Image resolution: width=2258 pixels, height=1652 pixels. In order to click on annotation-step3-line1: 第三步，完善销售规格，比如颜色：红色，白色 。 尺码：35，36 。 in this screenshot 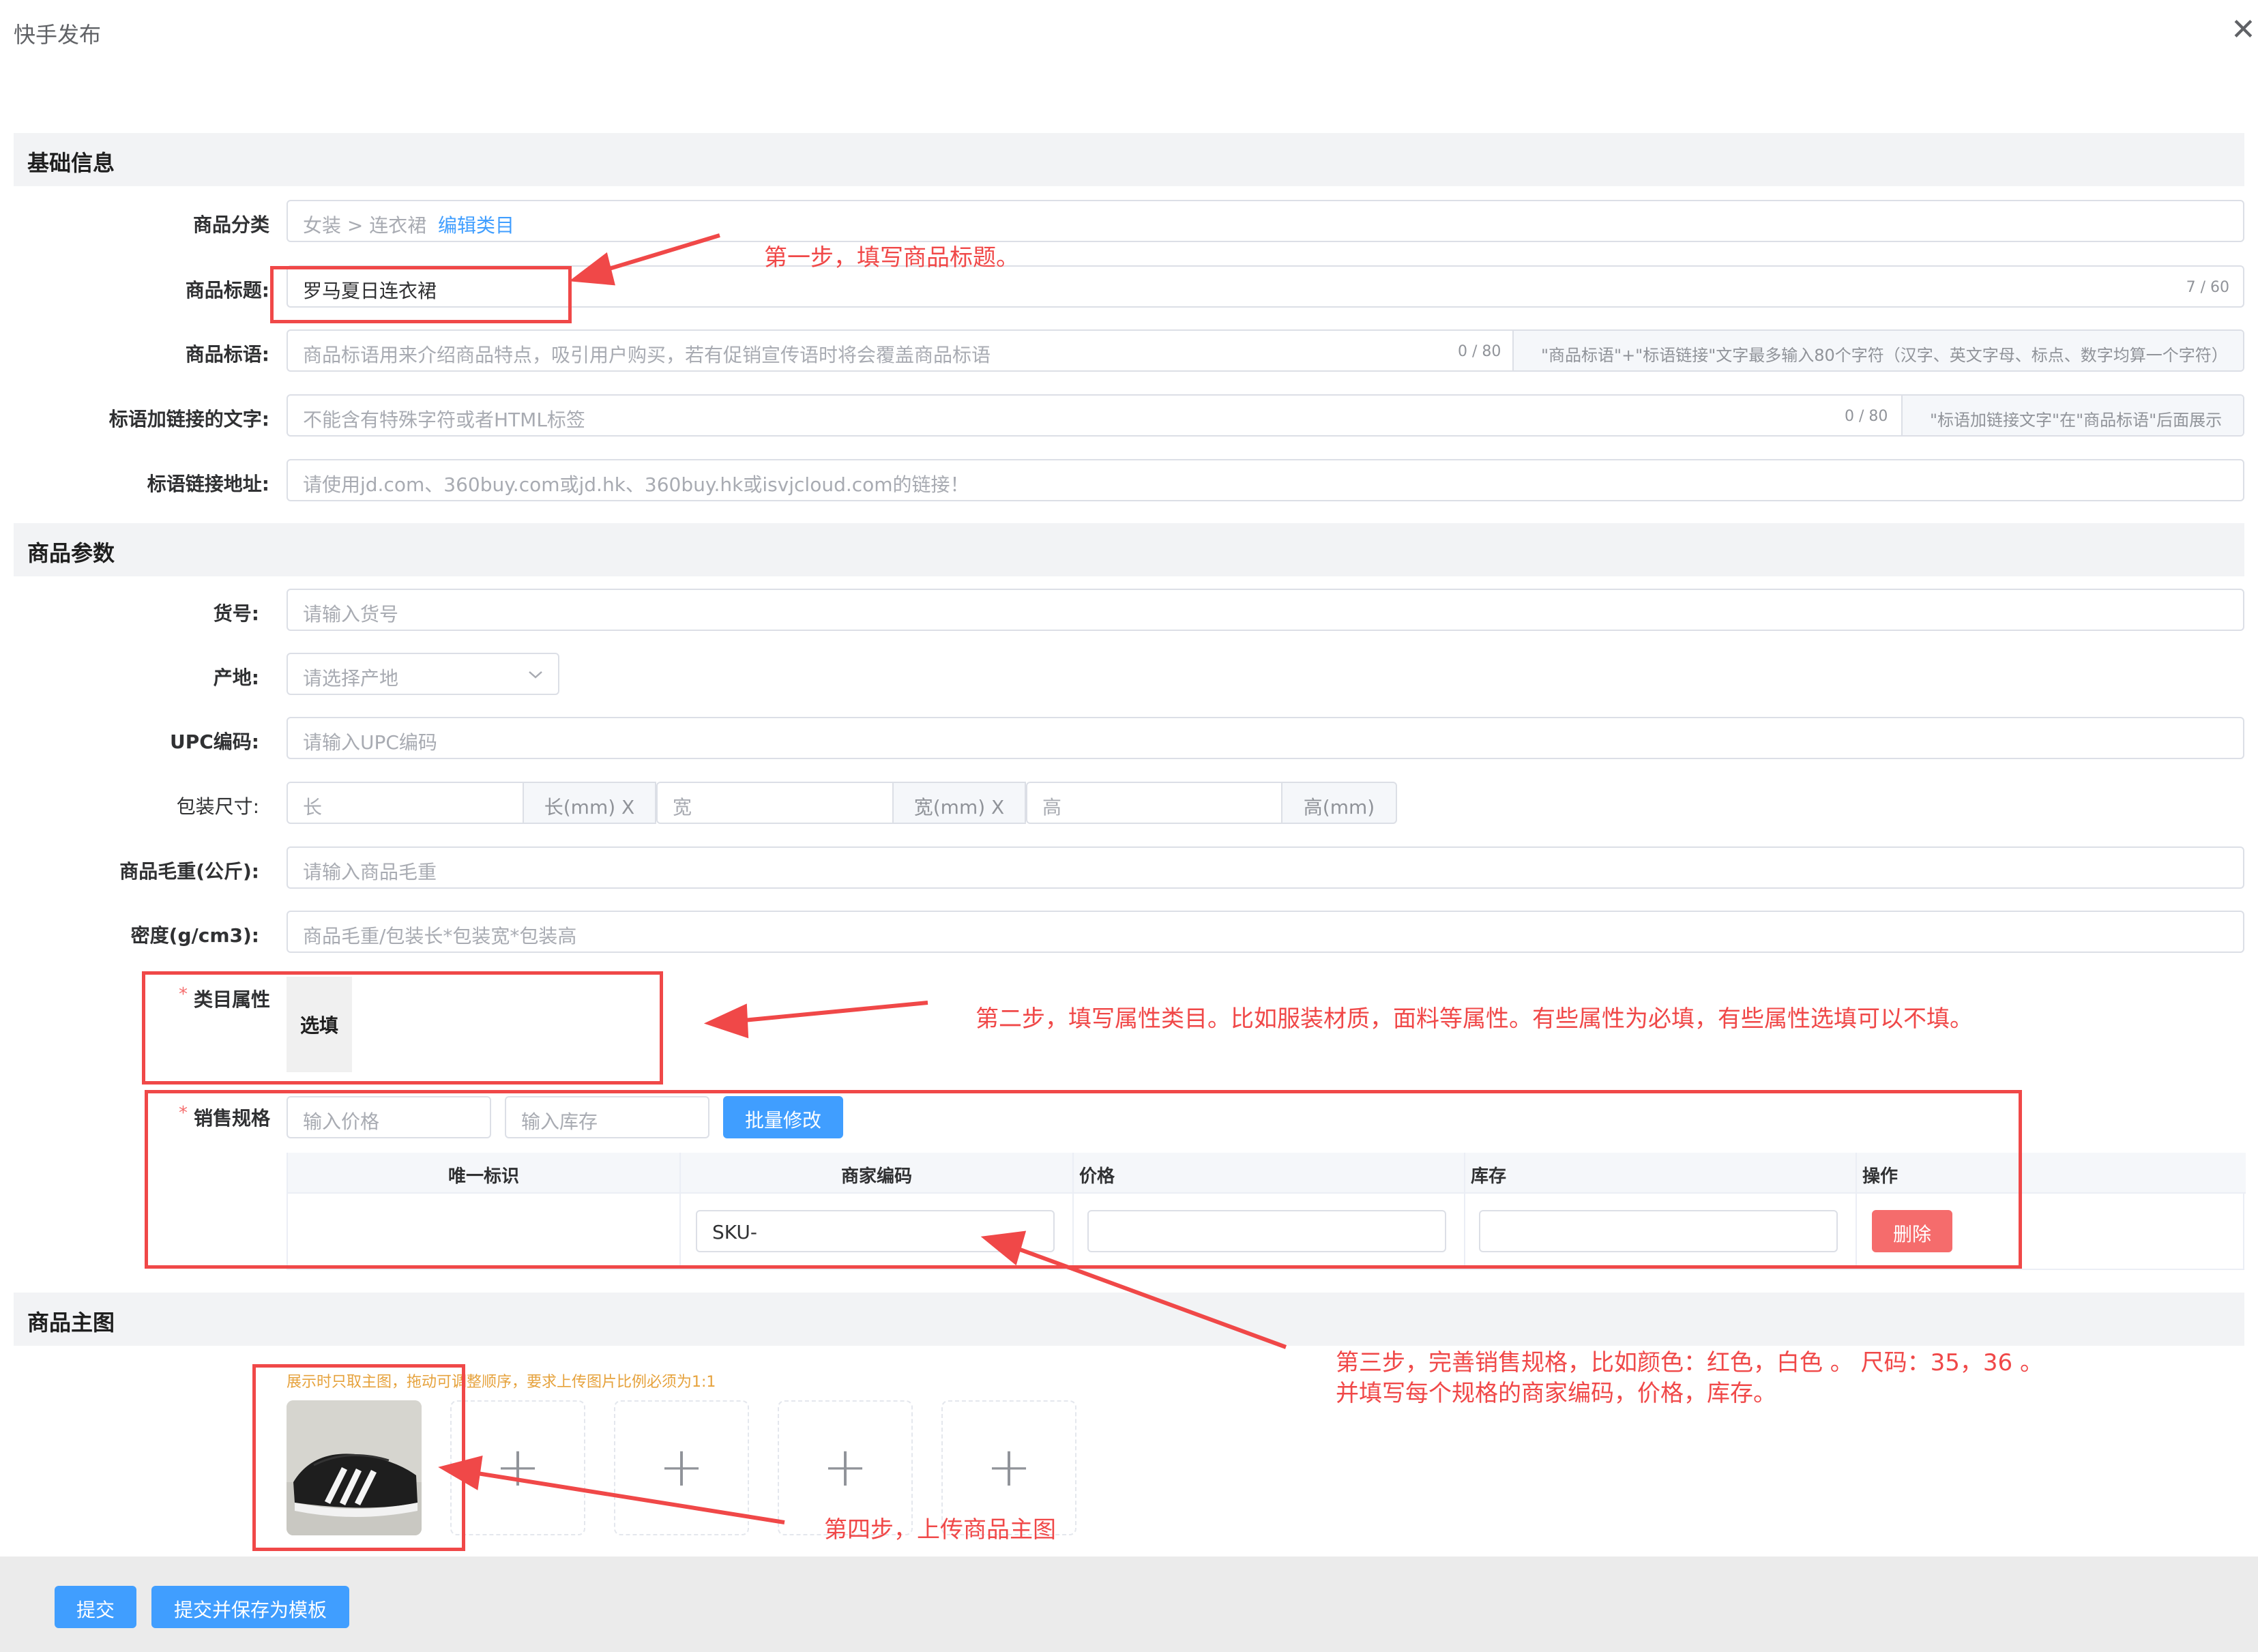, I will do `click(1689, 1362)`.